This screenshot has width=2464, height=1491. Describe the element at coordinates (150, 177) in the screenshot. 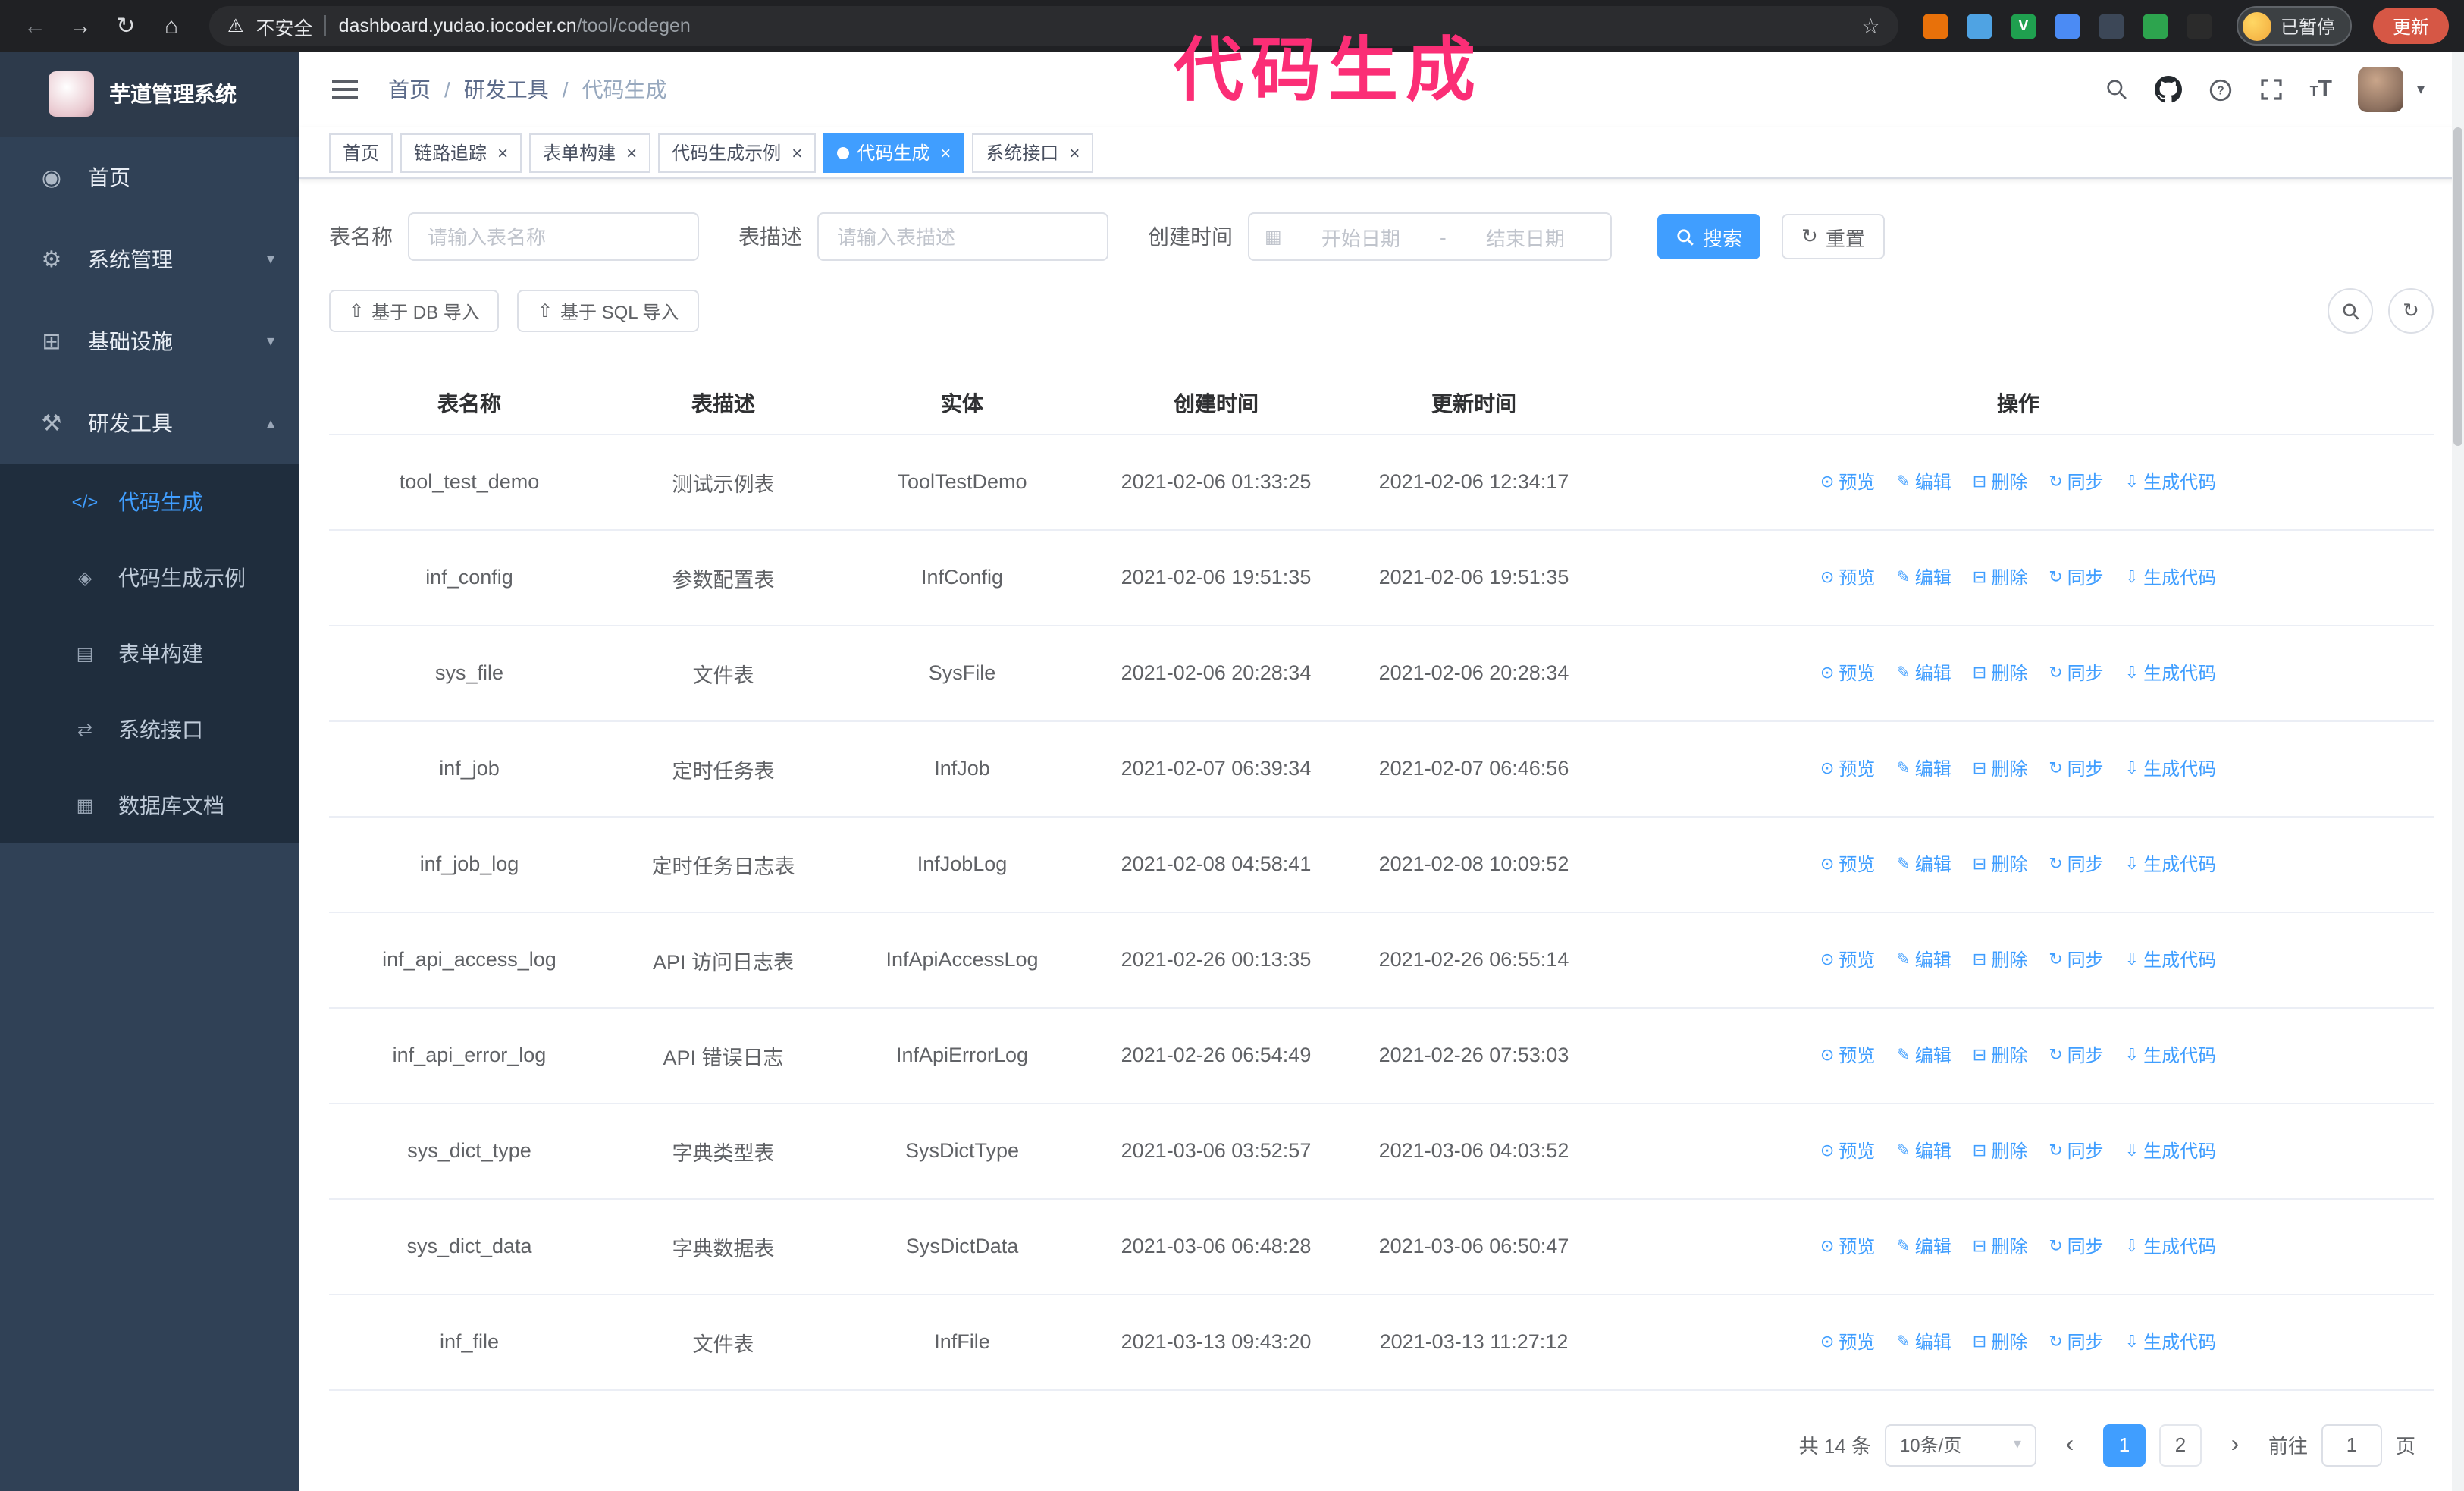

I see `sidebar-menu-item: ◉ 首页 ▾` at that location.